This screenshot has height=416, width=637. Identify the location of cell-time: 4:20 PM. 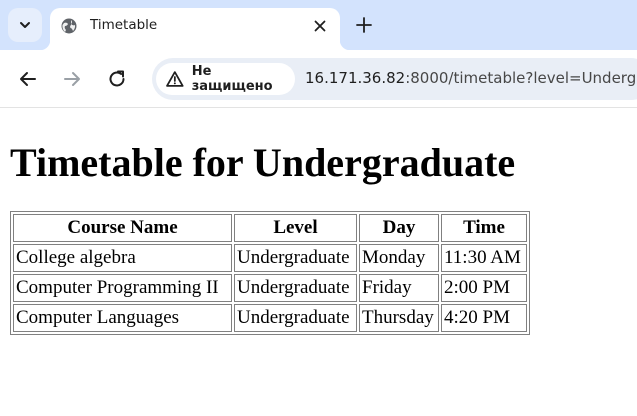
(484, 318).